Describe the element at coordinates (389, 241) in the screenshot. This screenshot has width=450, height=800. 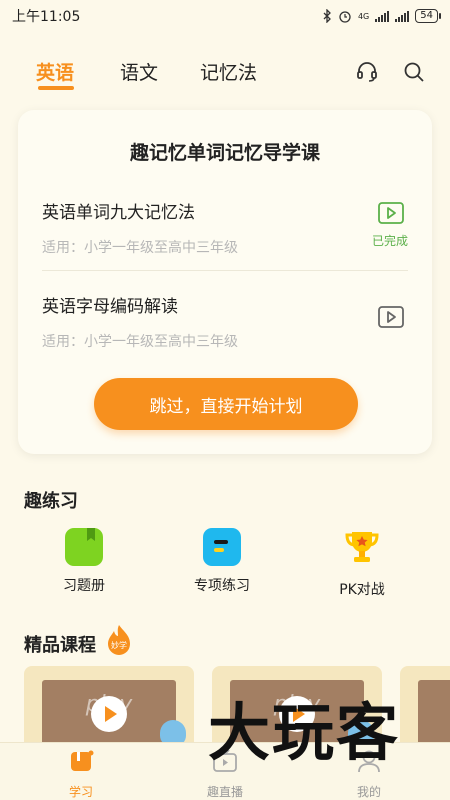
I see `lesson-status: 已完成` at that location.